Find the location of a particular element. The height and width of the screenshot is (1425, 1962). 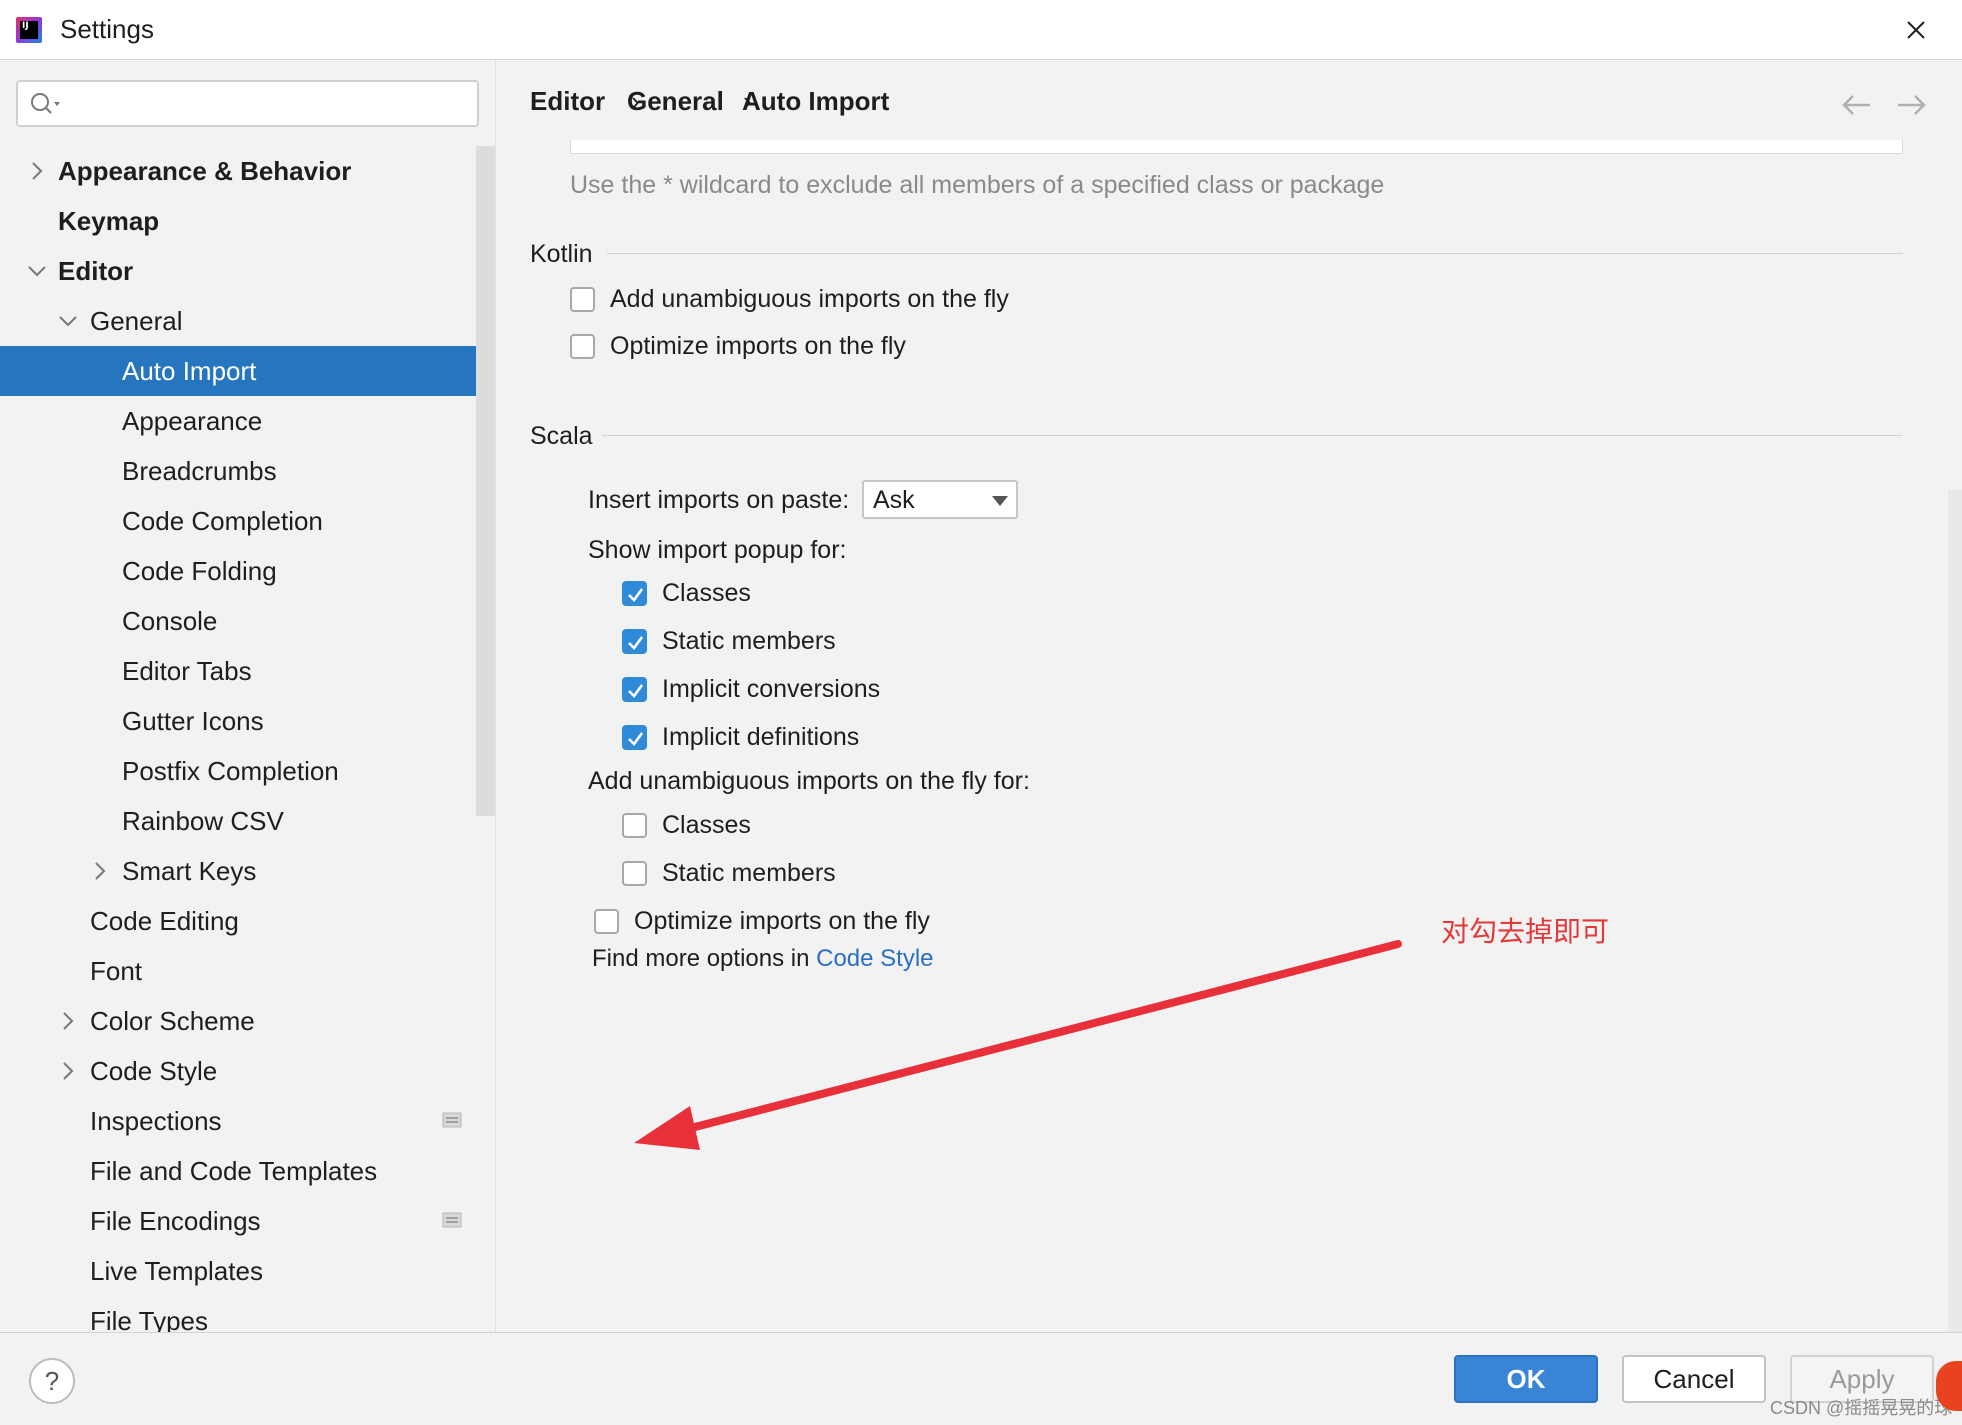

cancel-button: Cancel is located at coordinates (1694, 1379).